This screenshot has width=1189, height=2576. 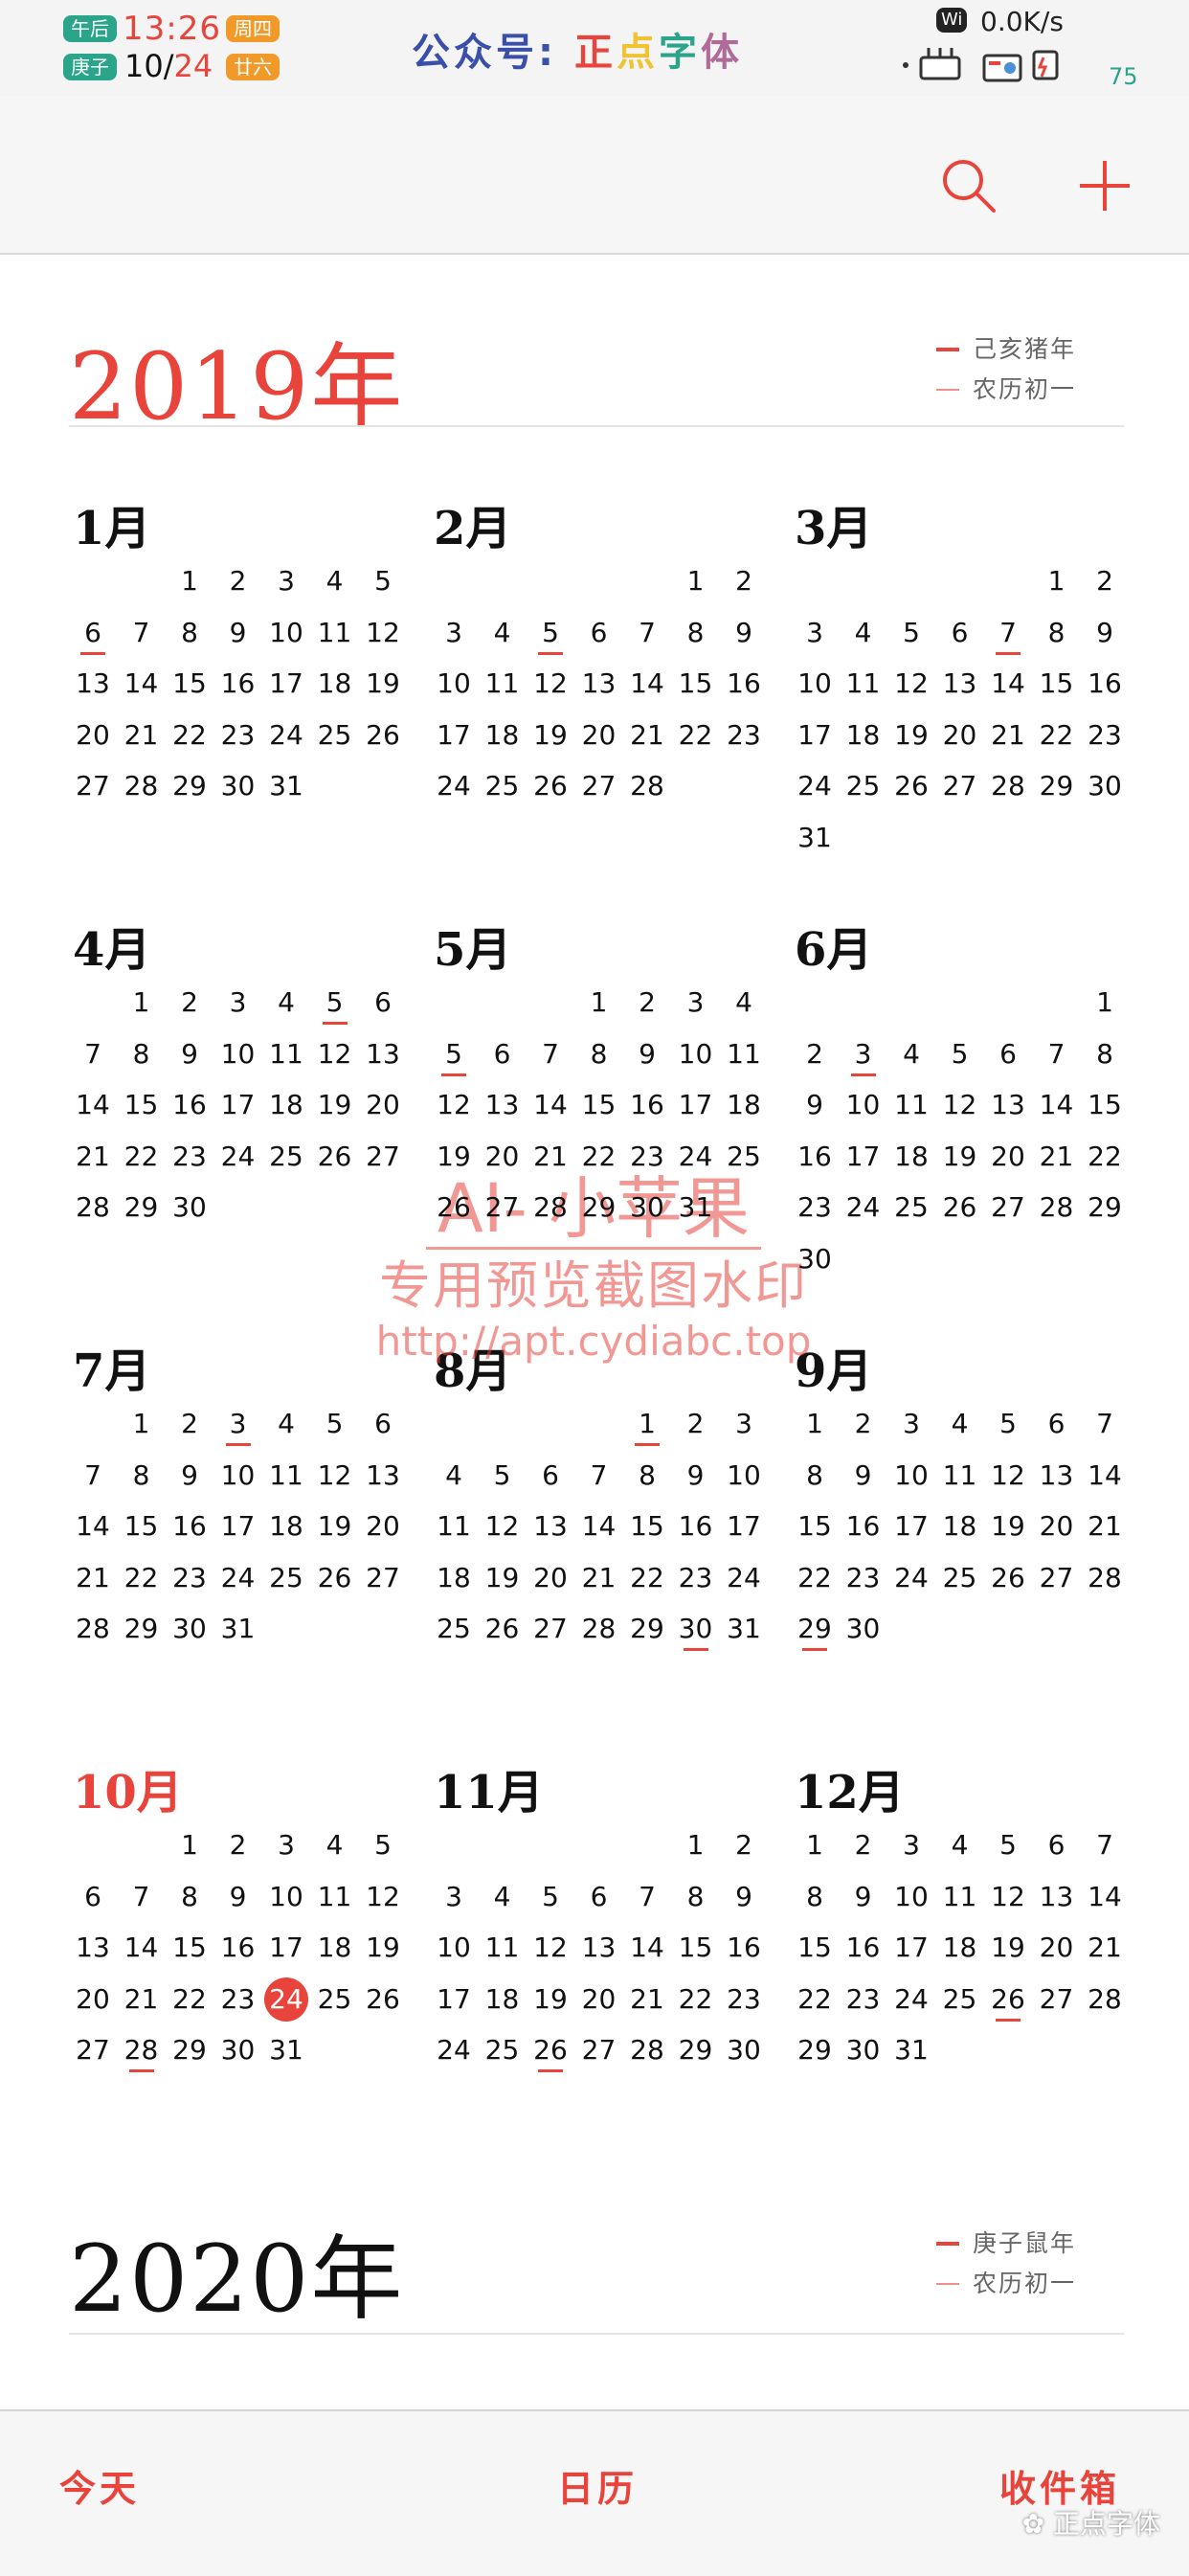 I want to click on day-cell: 6, so click(x=599, y=633).